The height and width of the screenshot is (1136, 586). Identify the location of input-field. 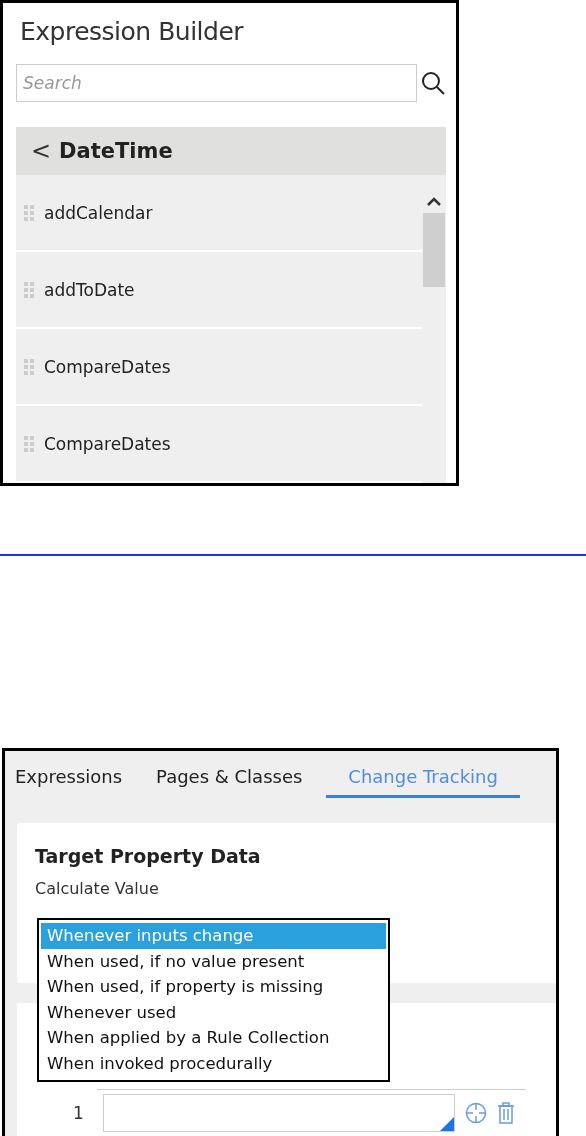
(279, 1113).